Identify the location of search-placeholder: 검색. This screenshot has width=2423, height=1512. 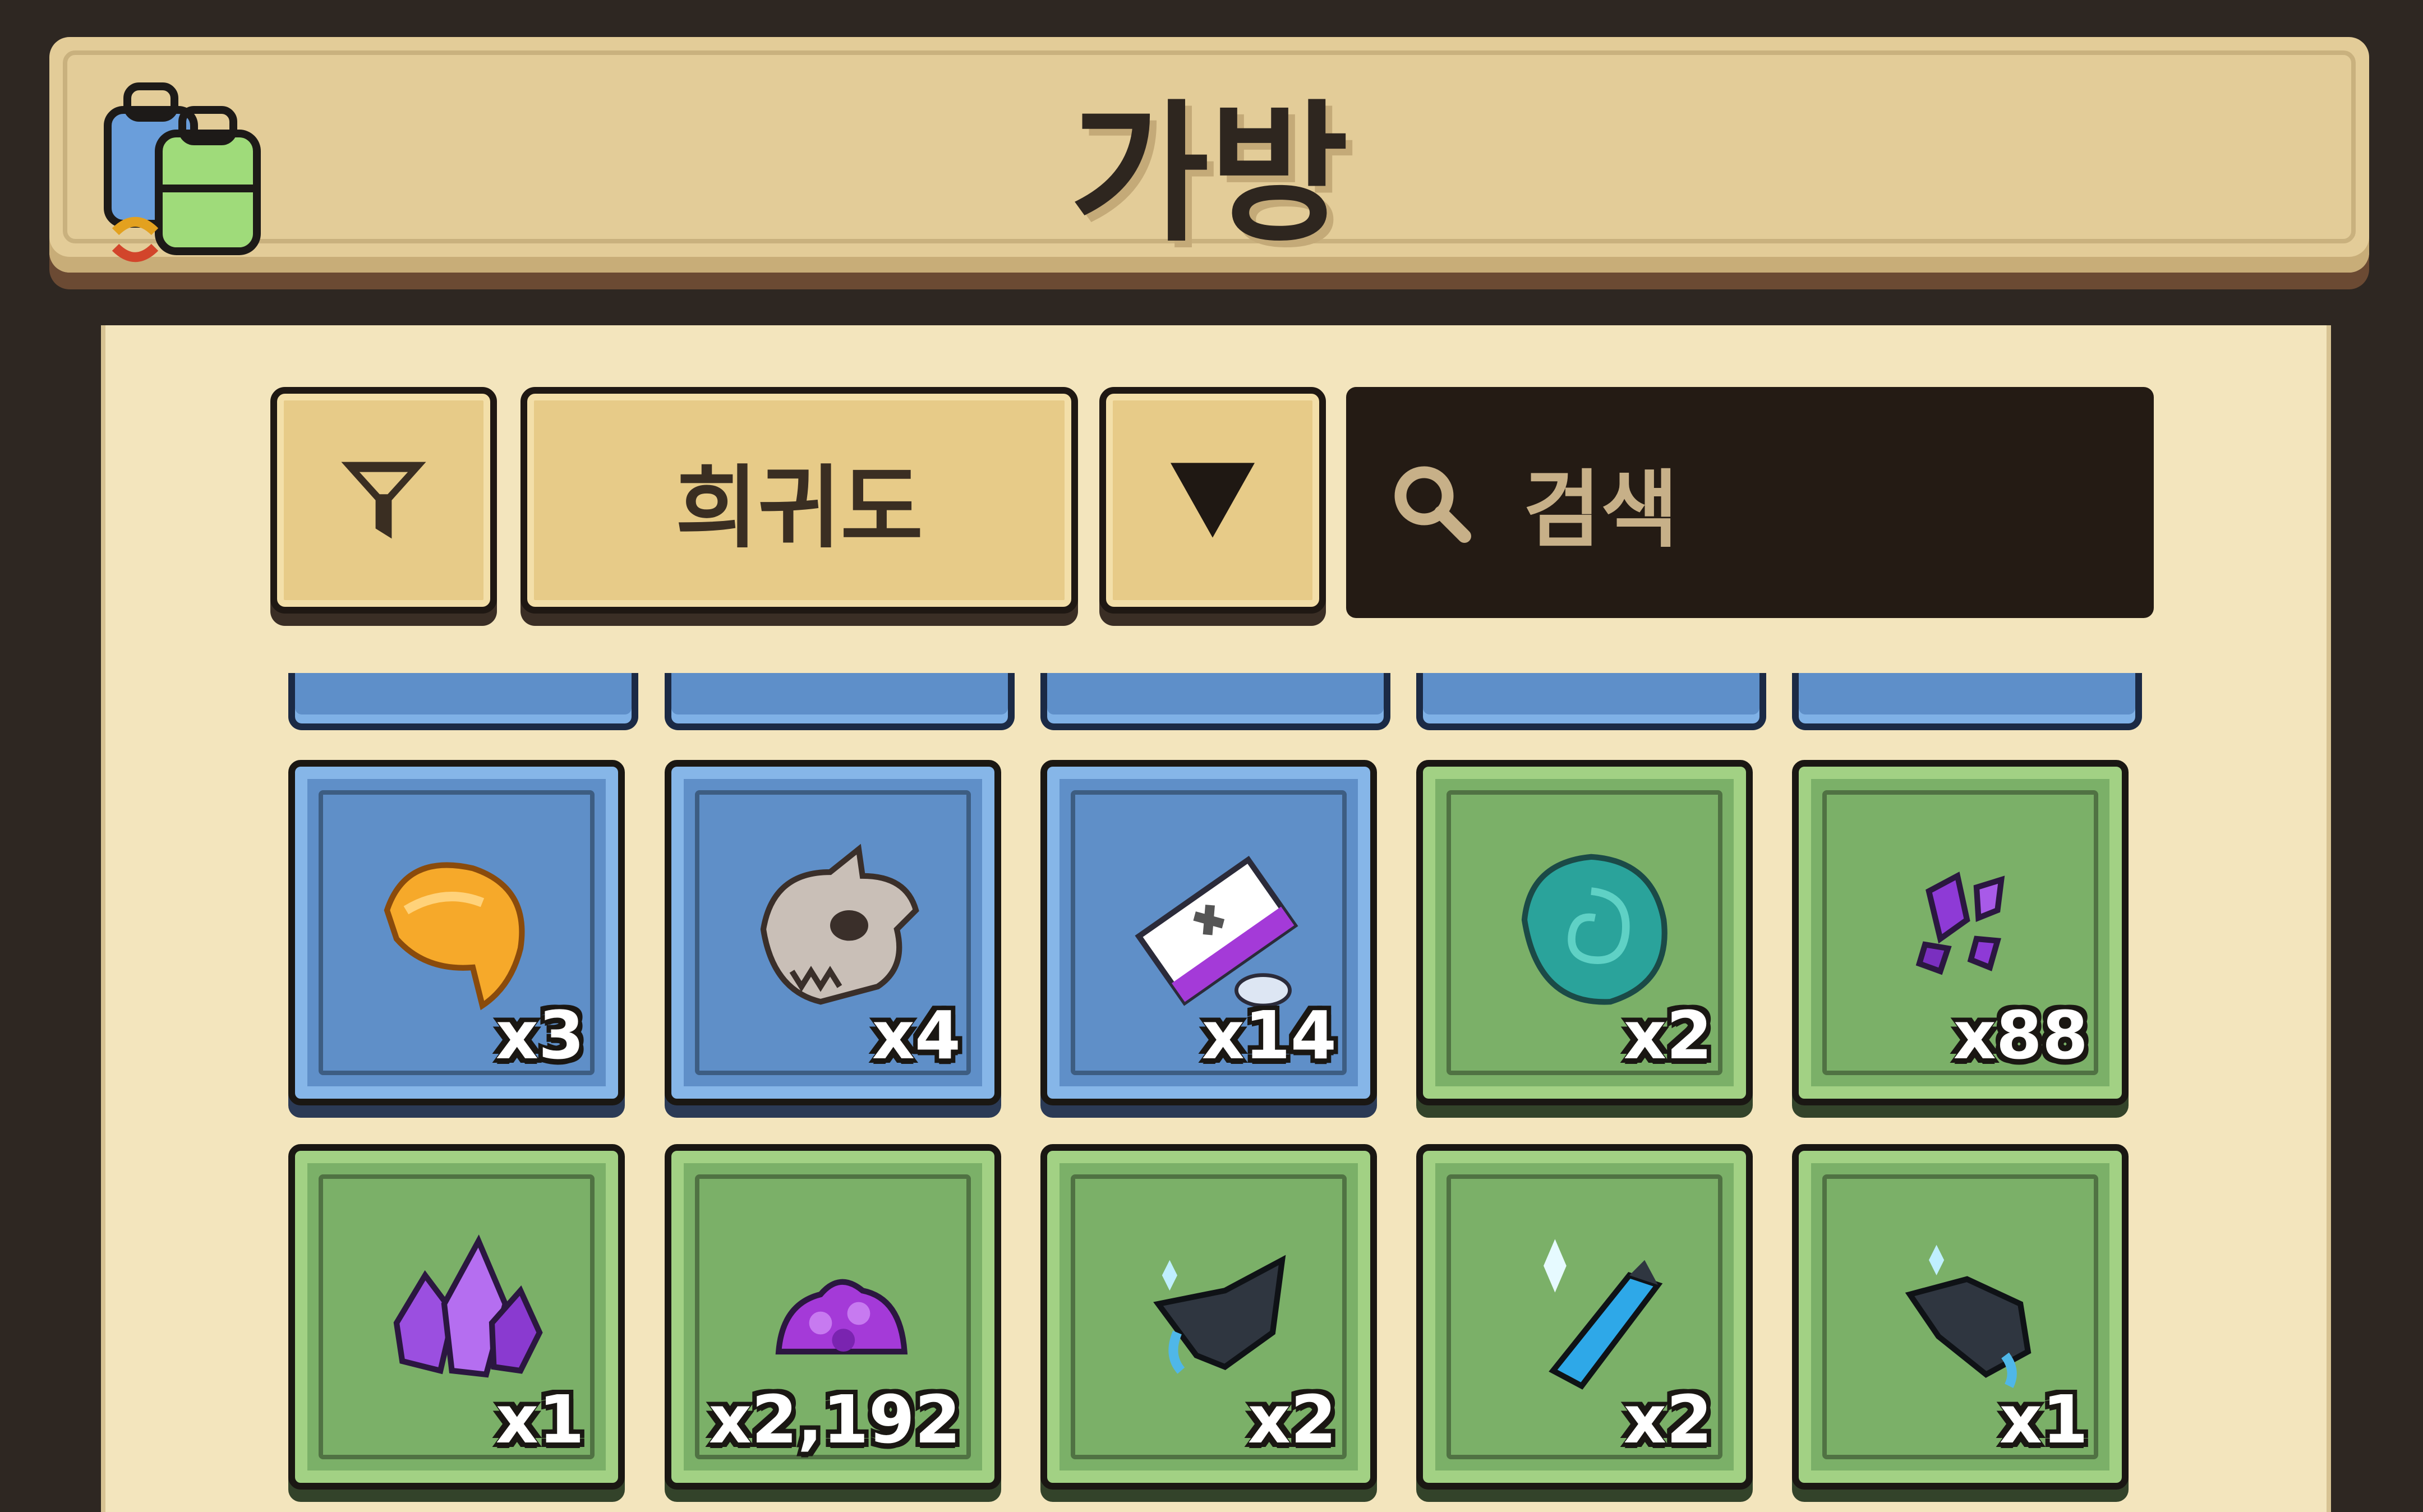
(1601, 510).